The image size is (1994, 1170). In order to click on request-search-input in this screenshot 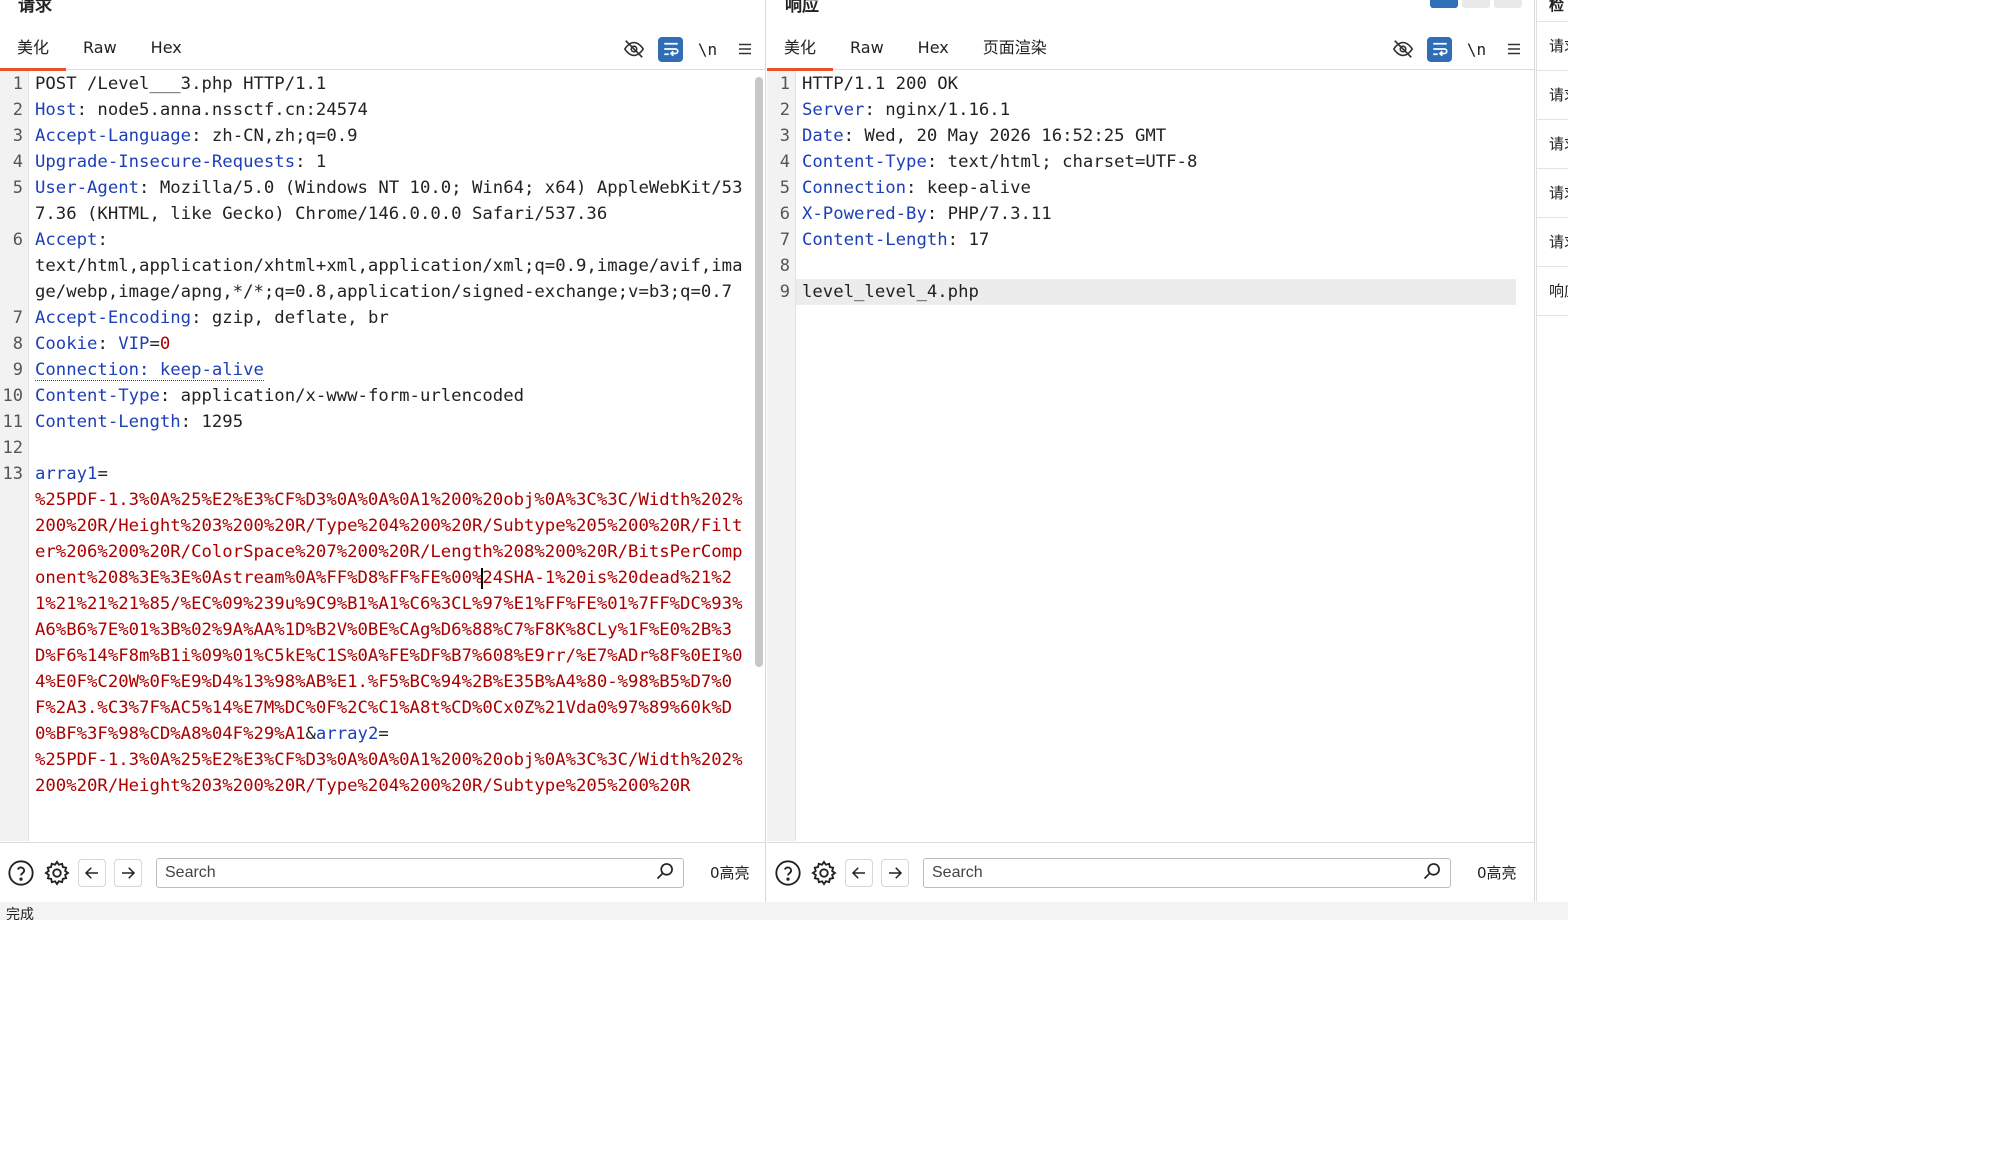, I will do `click(410, 872)`.